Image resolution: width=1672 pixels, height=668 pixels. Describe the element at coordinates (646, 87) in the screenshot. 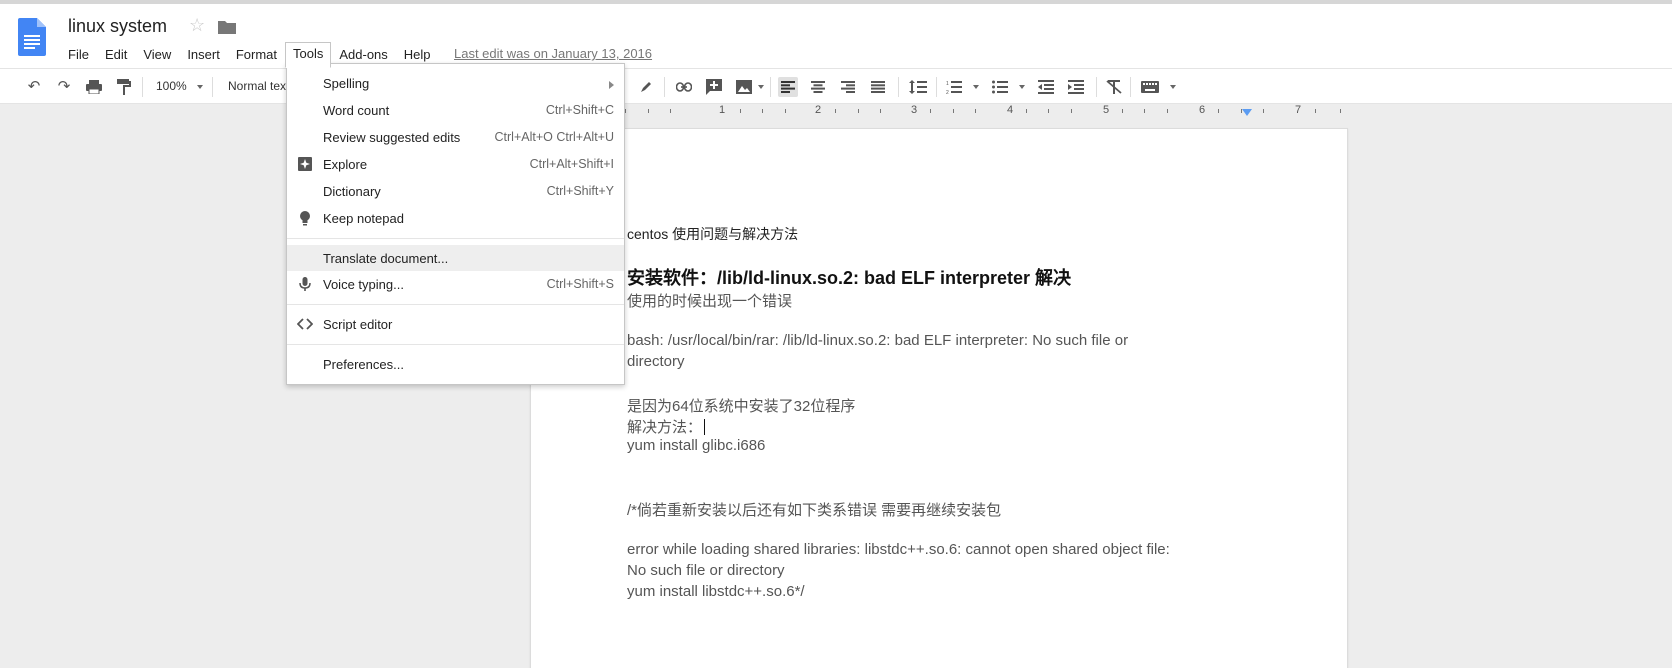

I see `highlight-pen-icon` at that location.